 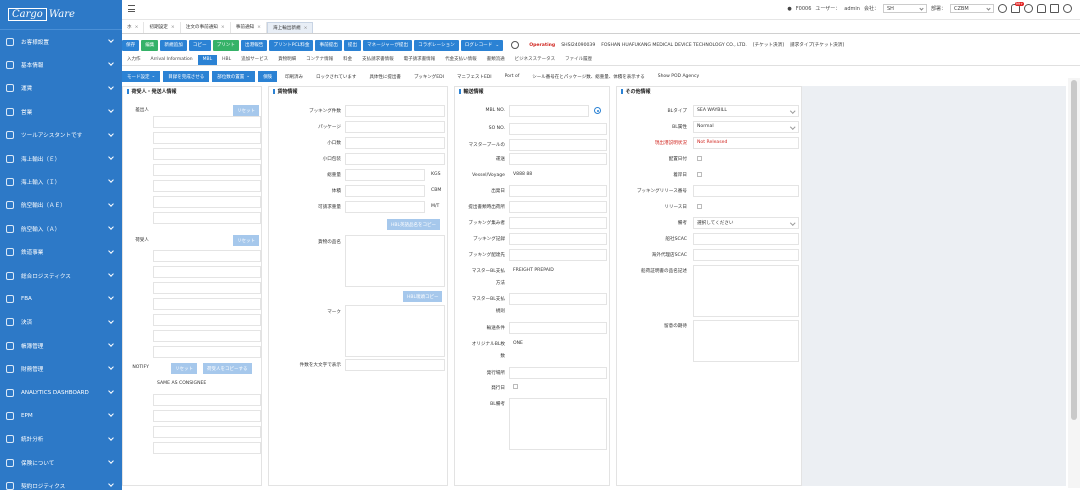 What do you see at coordinates (184, 368) in the screenshot?
I see `notify-reset-button: リセット` at bounding box center [184, 368].